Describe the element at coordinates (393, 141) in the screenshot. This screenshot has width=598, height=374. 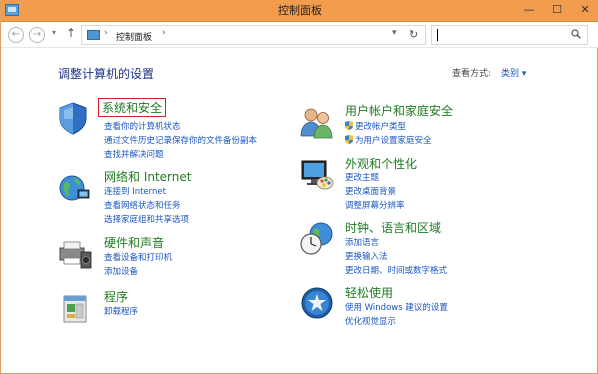
I see `link-text: 为用户设置家庭安全` at that location.